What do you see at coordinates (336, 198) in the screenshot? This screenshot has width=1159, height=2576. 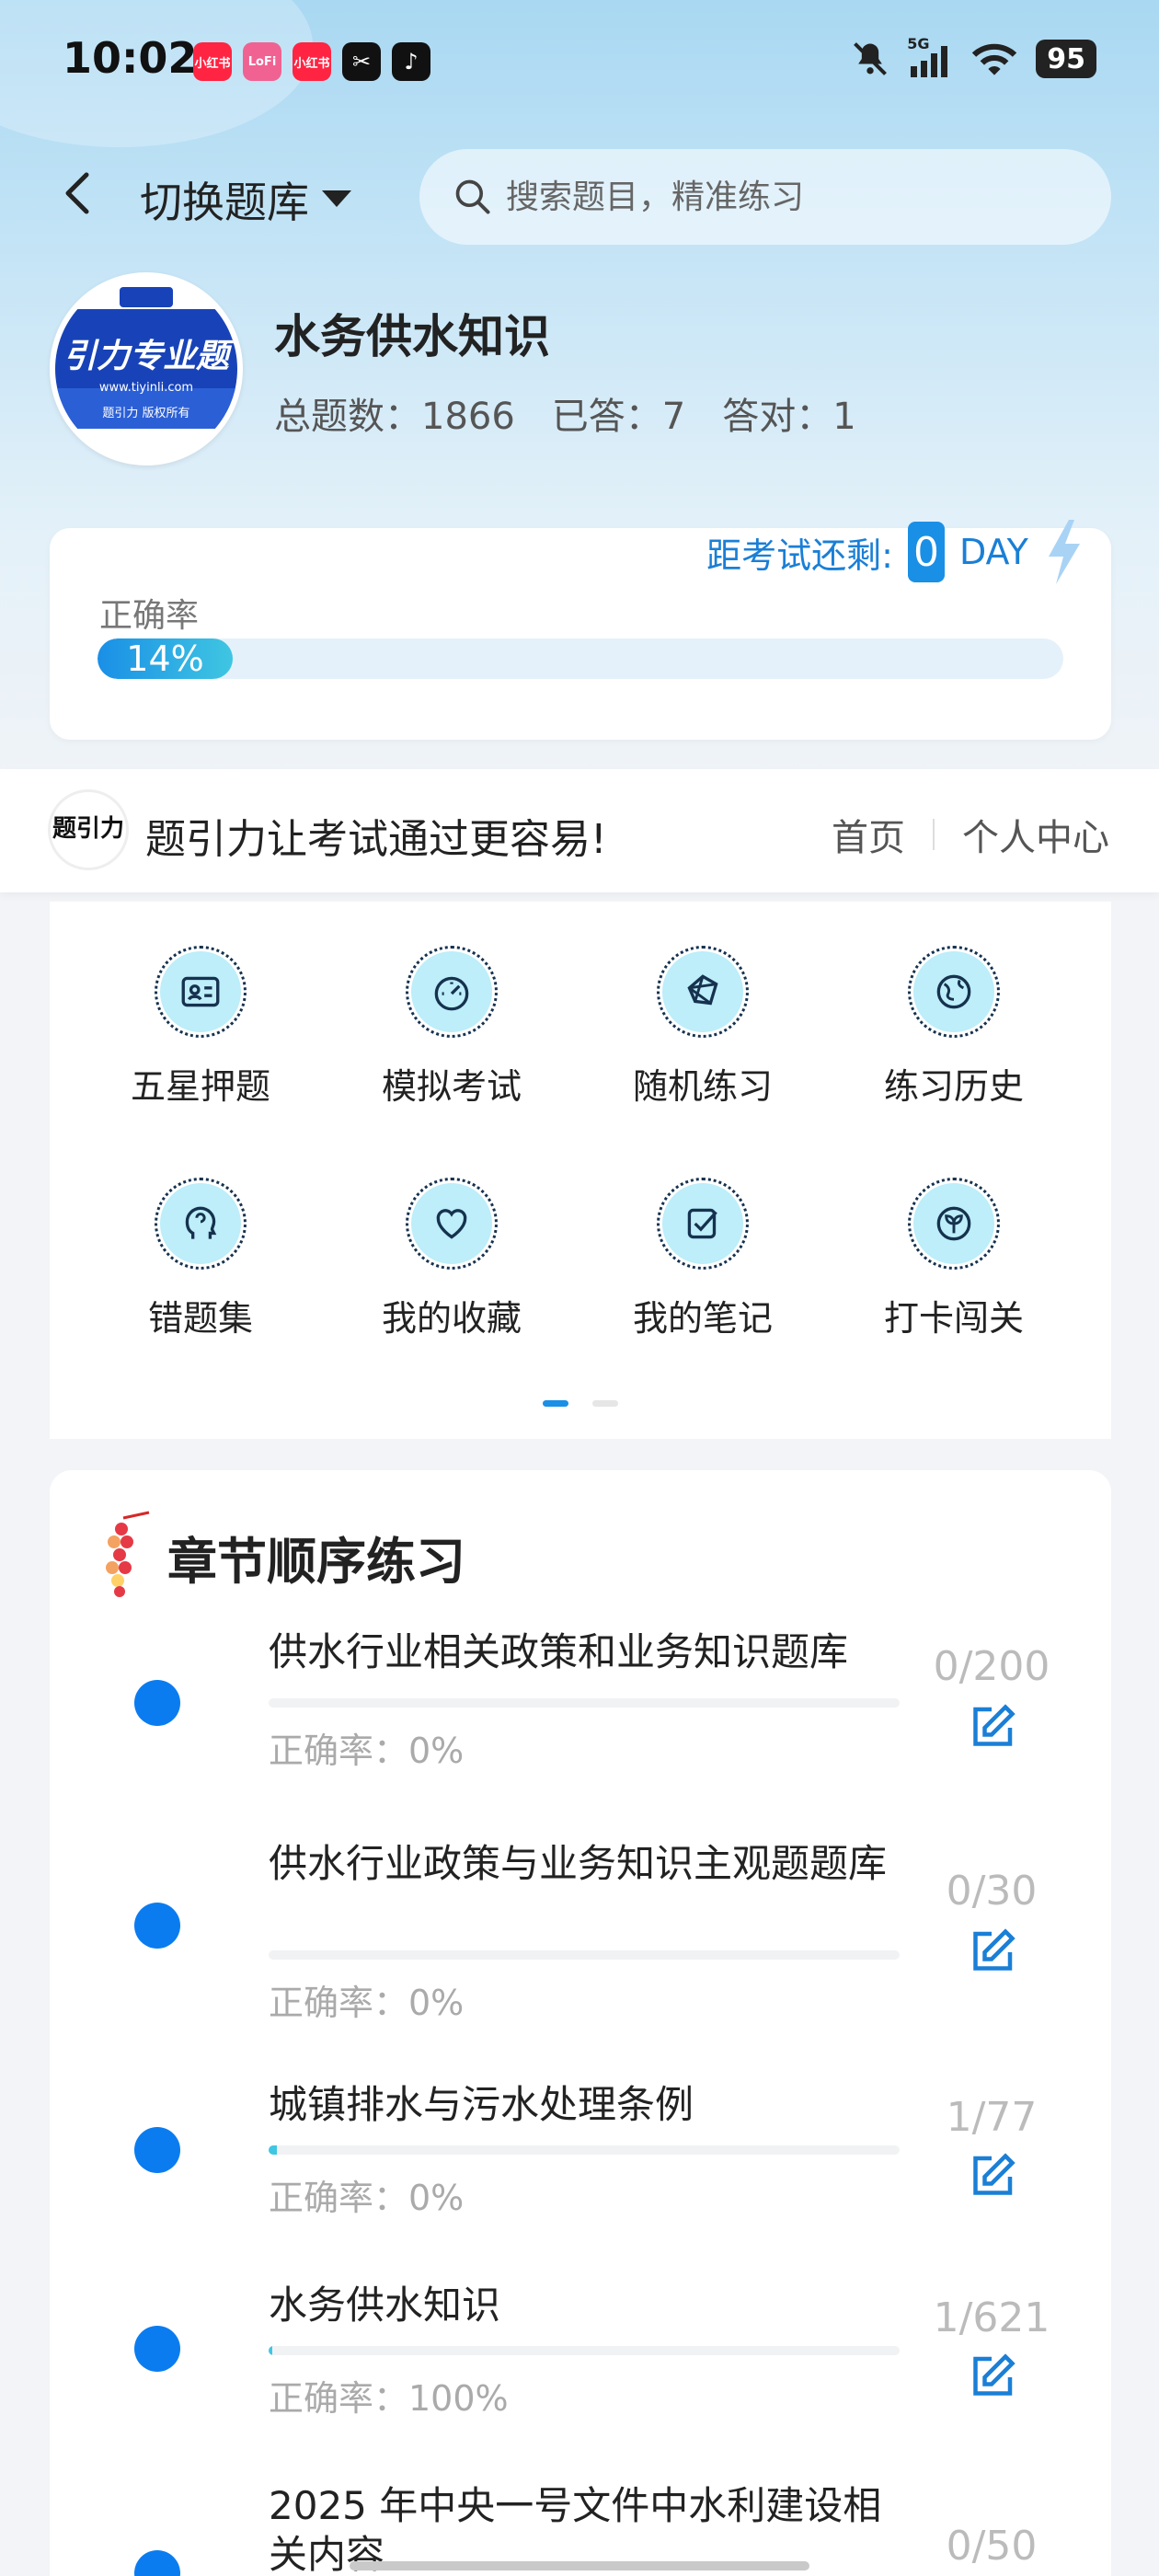 I see `caret-down-icon` at bounding box center [336, 198].